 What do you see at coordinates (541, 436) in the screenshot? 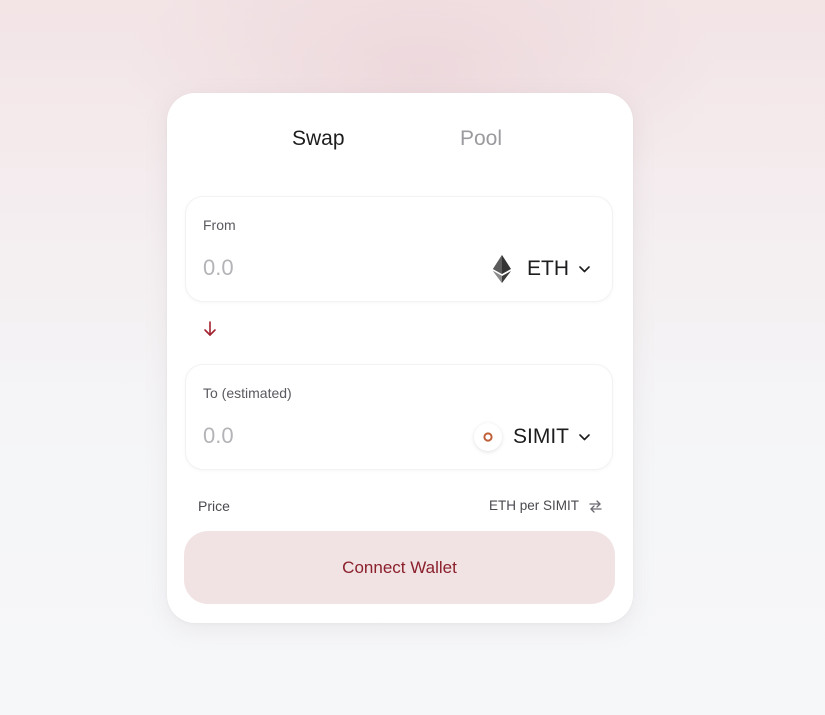
I see `to-token-symbol: SIMIT` at bounding box center [541, 436].